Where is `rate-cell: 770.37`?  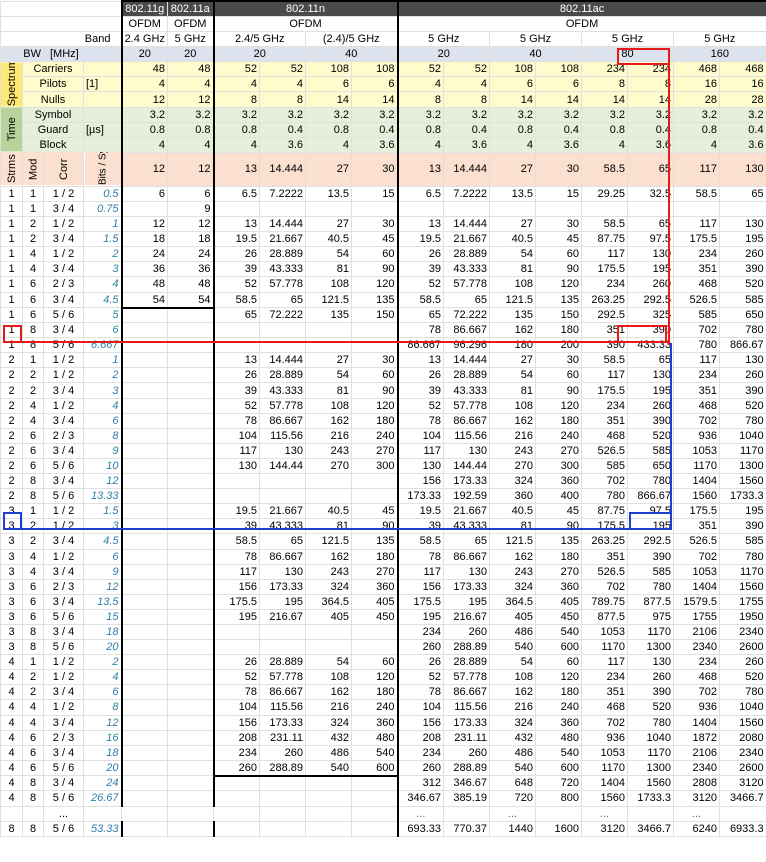 rate-cell: 770.37 is located at coordinates (467, 828).